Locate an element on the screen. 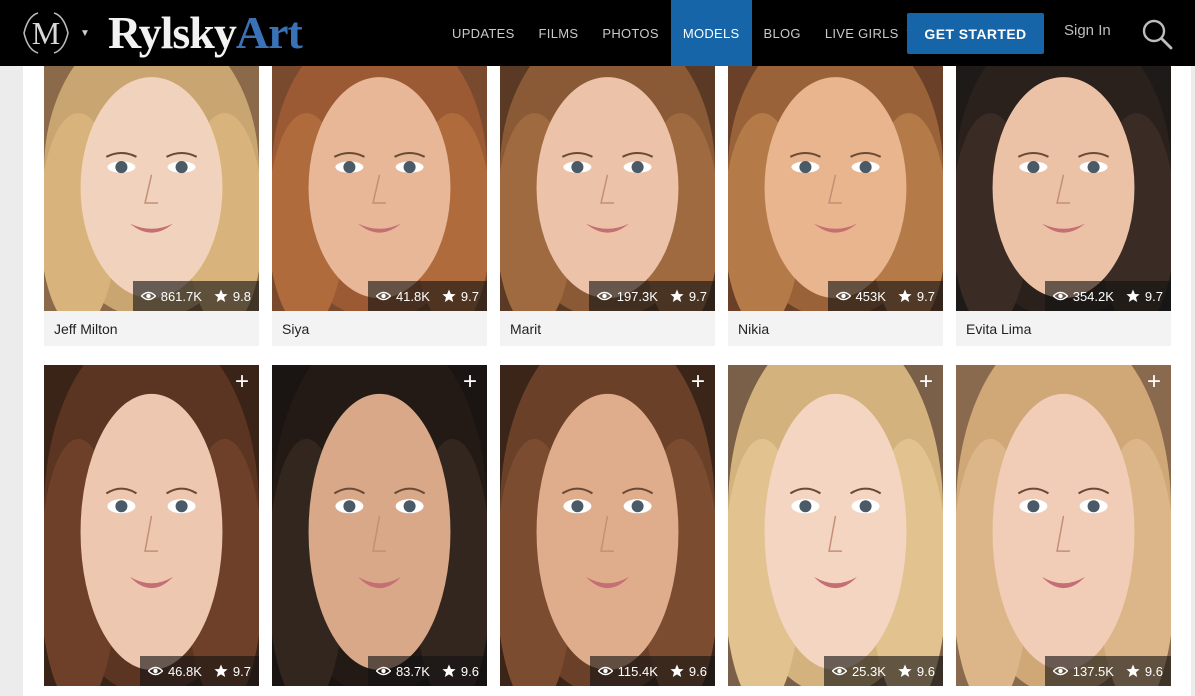 Image resolution: width=1195 pixels, height=696 pixels. model-stats: 46.8K 9.7 is located at coordinates (199, 671).